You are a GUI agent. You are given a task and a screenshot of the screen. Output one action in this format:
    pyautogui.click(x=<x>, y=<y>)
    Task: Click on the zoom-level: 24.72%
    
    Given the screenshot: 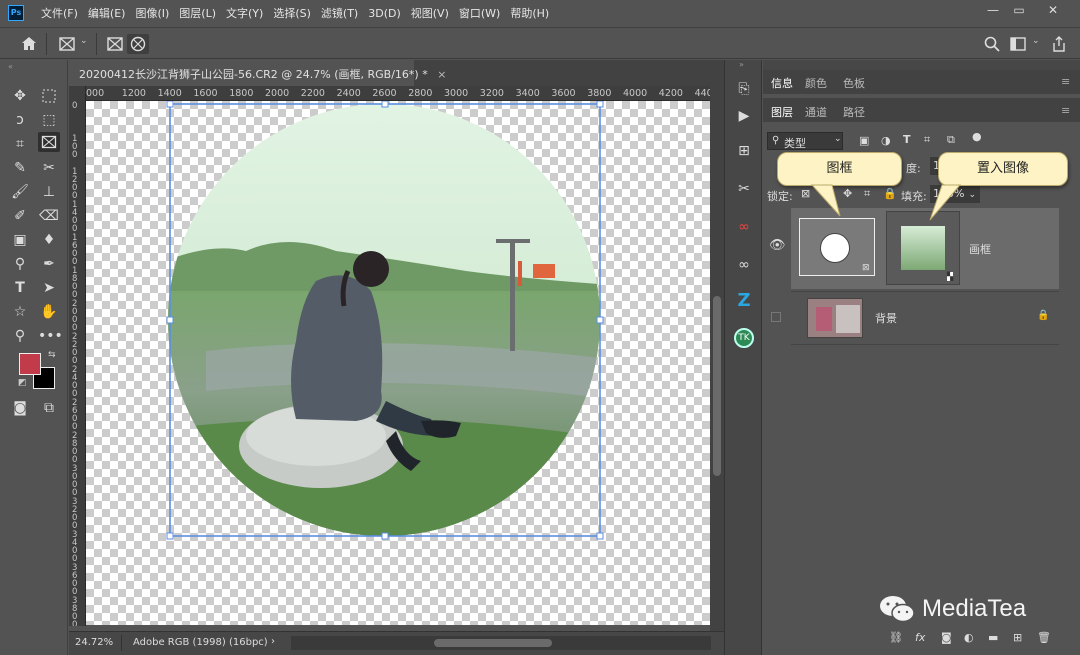 What is the action you would take?
    pyautogui.click(x=94, y=642)
    